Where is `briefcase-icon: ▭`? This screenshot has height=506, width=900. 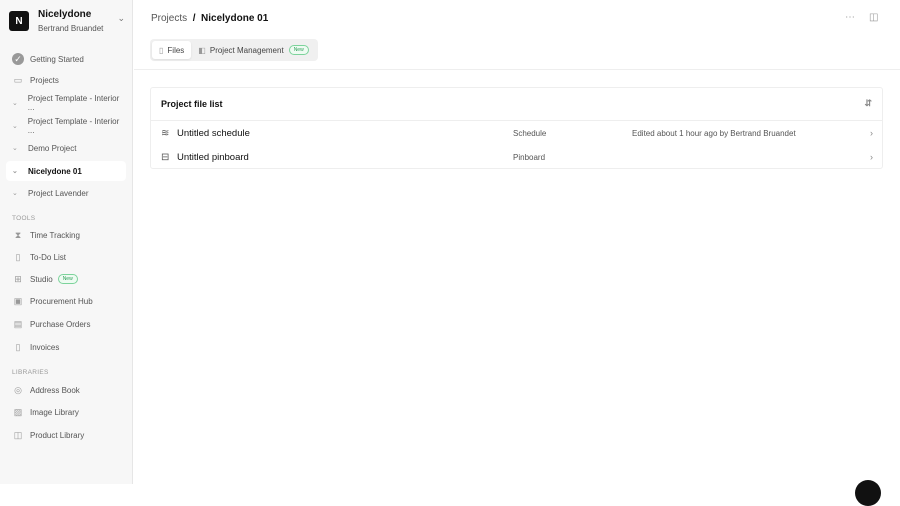
briefcase-icon: ▭ is located at coordinates (18, 79).